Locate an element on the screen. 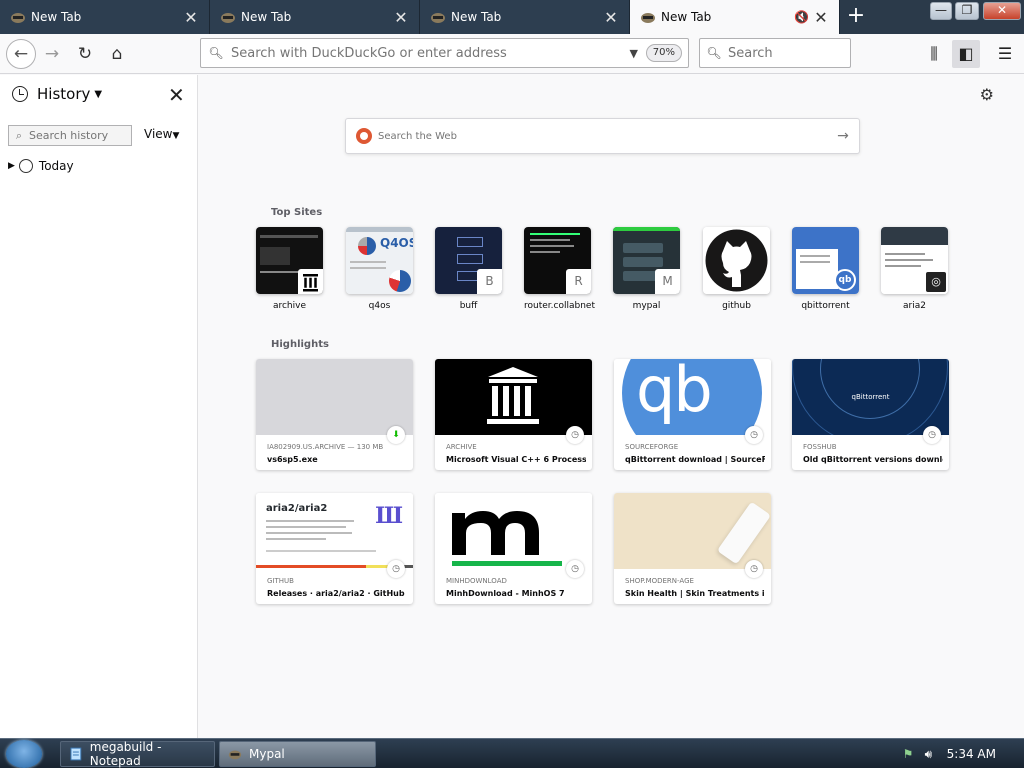 The height and width of the screenshot is (768, 1024). aria2-repo-heading: aria2/aria2 is located at coordinates (297, 508).